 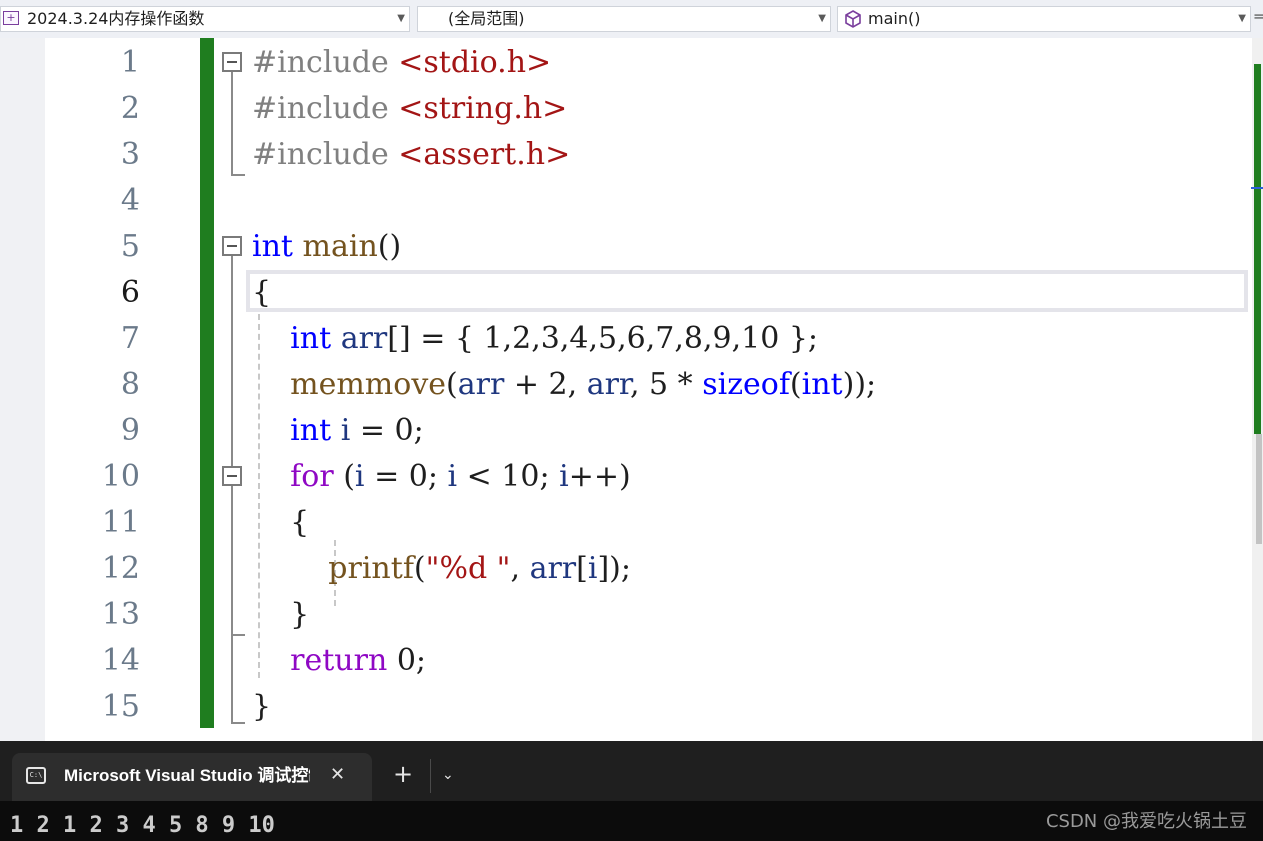 I want to click on tab-divider, so click(x=430, y=776).